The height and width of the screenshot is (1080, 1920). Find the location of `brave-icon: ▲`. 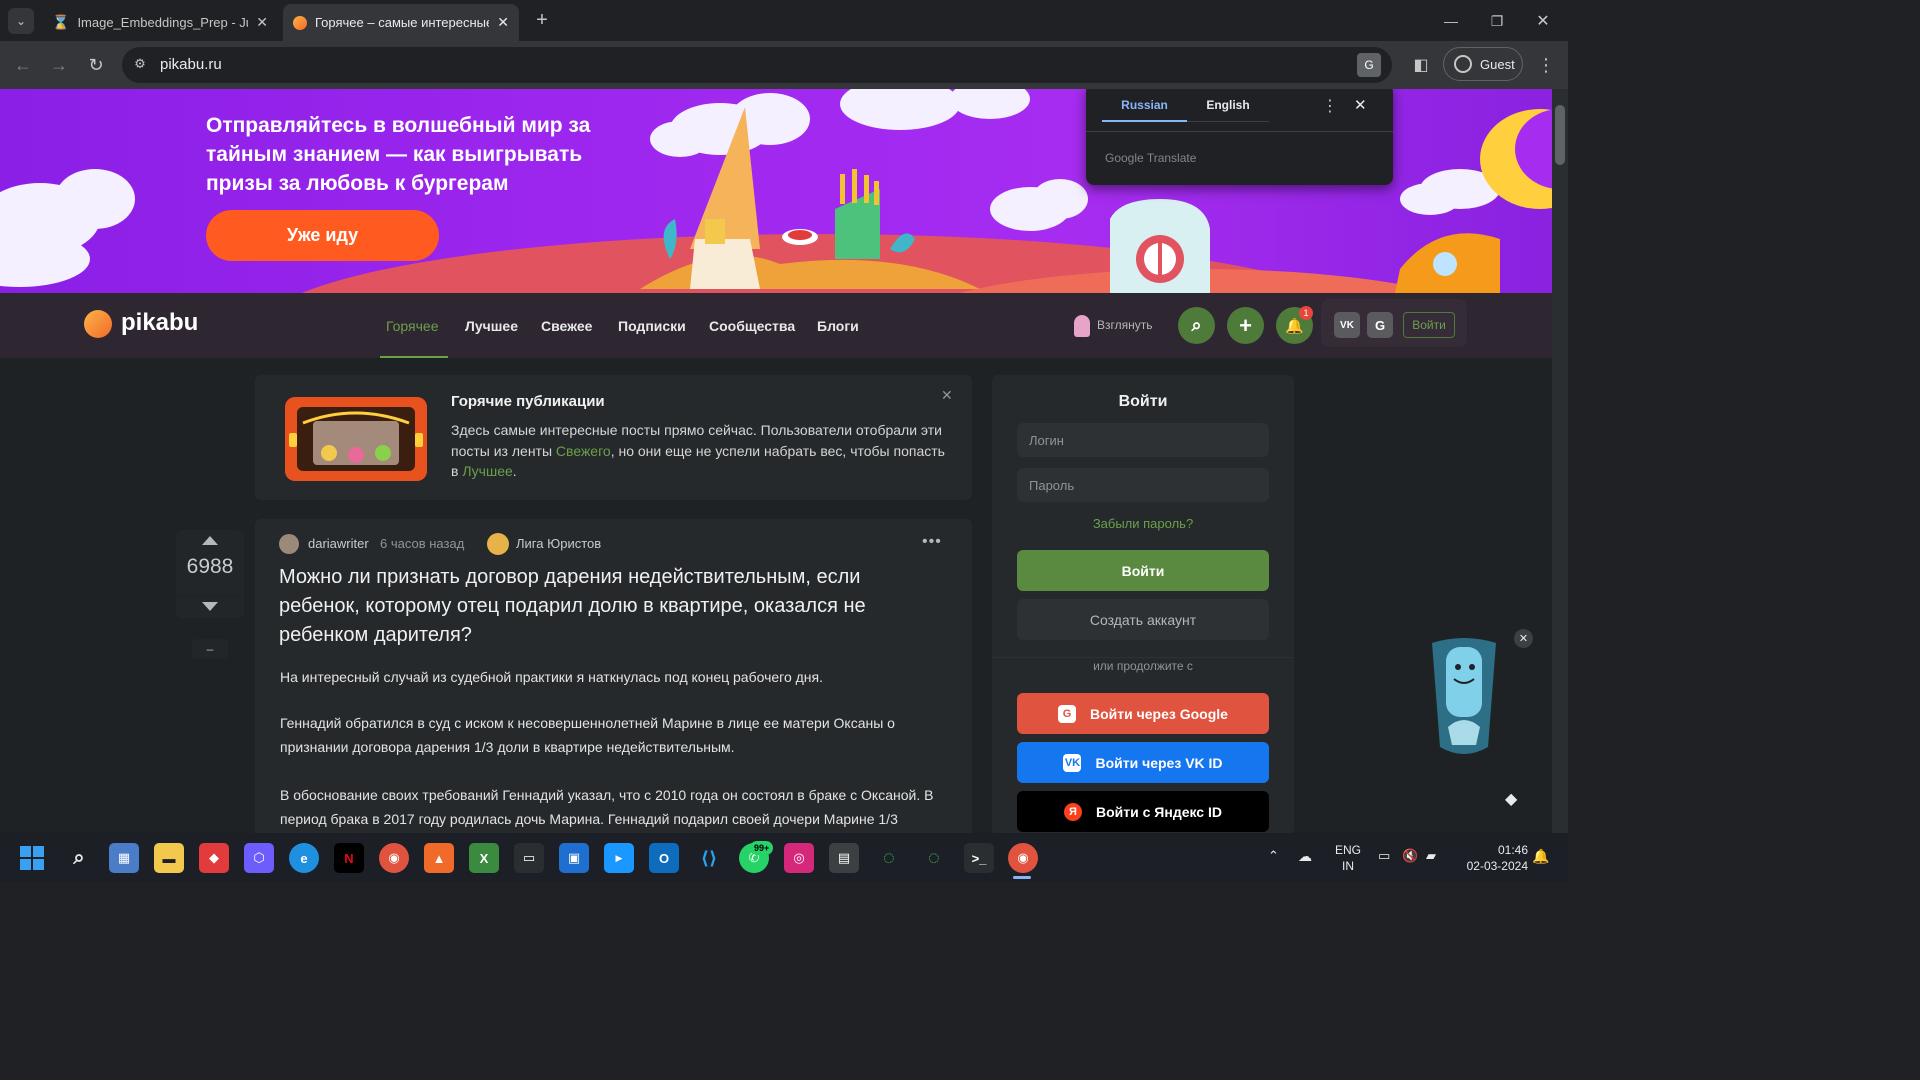

brave-icon: ▲ is located at coordinates (439, 858).